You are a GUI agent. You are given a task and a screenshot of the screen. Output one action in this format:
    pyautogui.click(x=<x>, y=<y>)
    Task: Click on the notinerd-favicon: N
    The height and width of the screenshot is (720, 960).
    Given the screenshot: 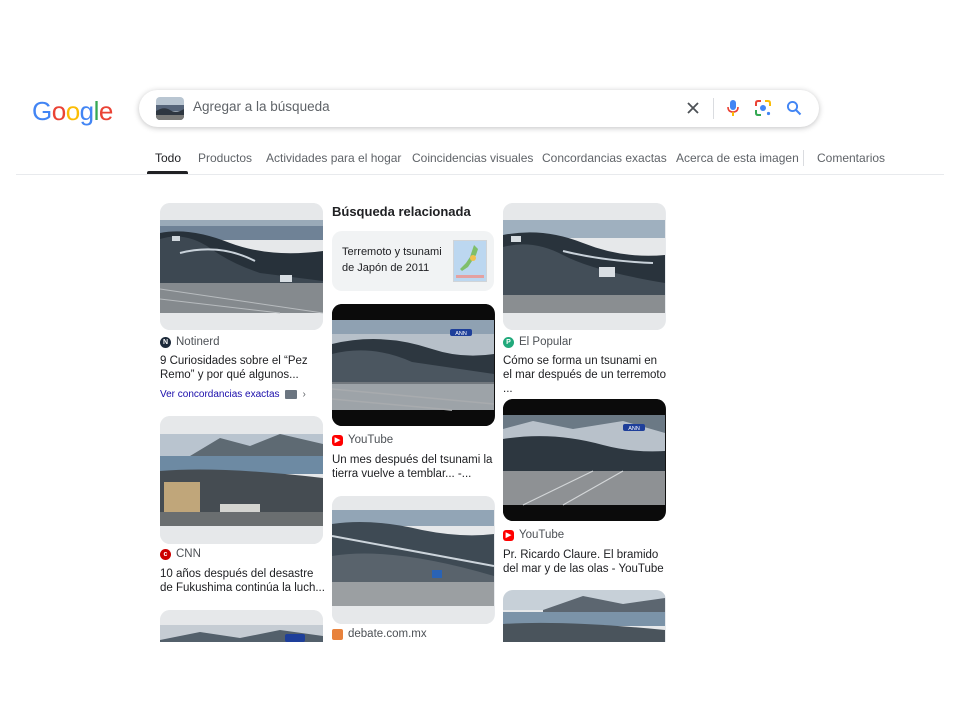 What is the action you would take?
    pyautogui.click(x=165, y=342)
    